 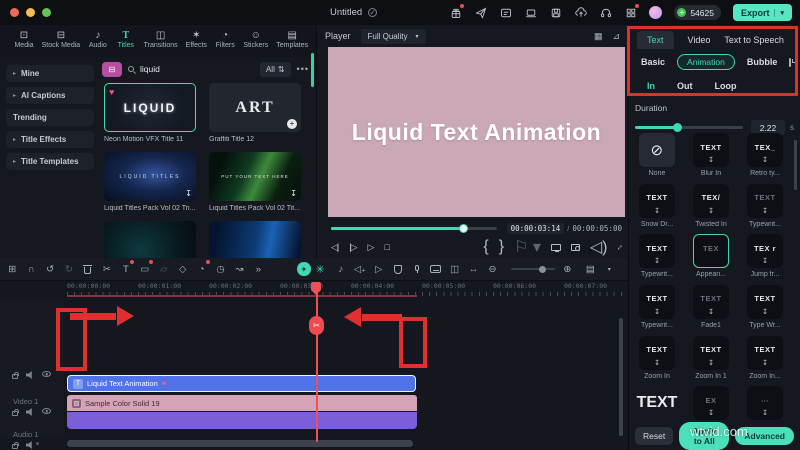 I want to click on seek-handle, so click(x=463, y=228).